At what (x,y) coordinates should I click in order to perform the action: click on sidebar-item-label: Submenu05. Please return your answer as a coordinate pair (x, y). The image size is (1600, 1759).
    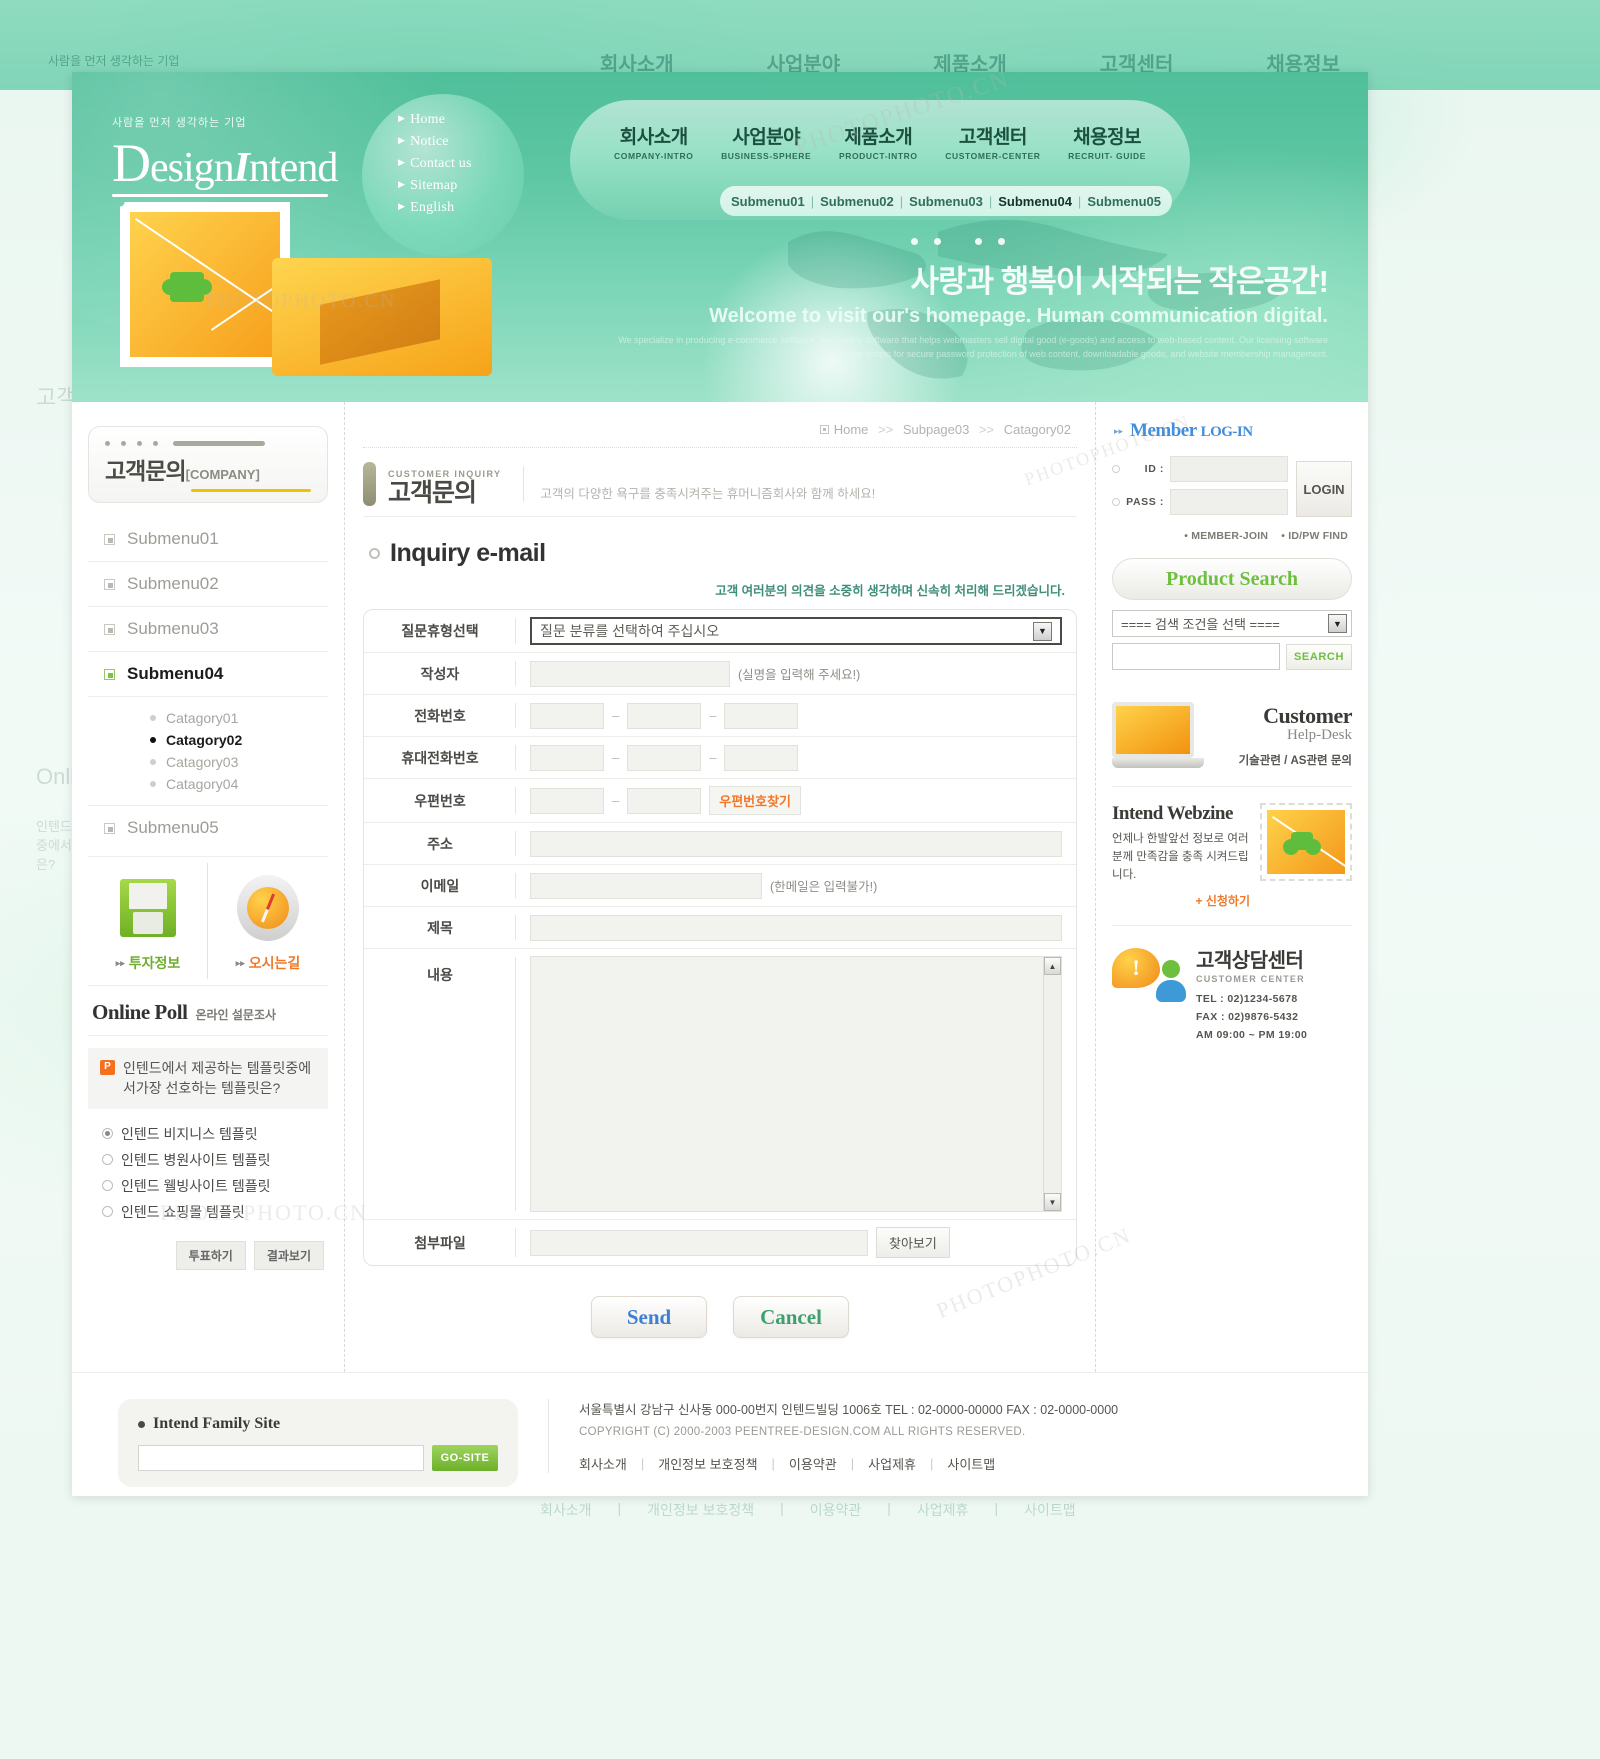
    Looking at the image, I should click on (173, 827).